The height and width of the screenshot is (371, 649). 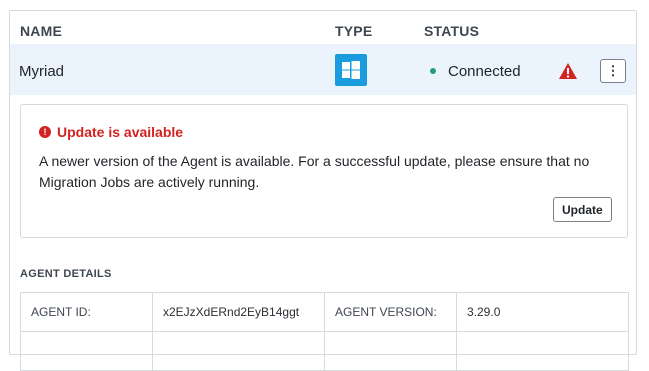 What do you see at coordinates (433, 71) in the screenshot?
I see `status-dot-icon` at bounding box center [433, 71].